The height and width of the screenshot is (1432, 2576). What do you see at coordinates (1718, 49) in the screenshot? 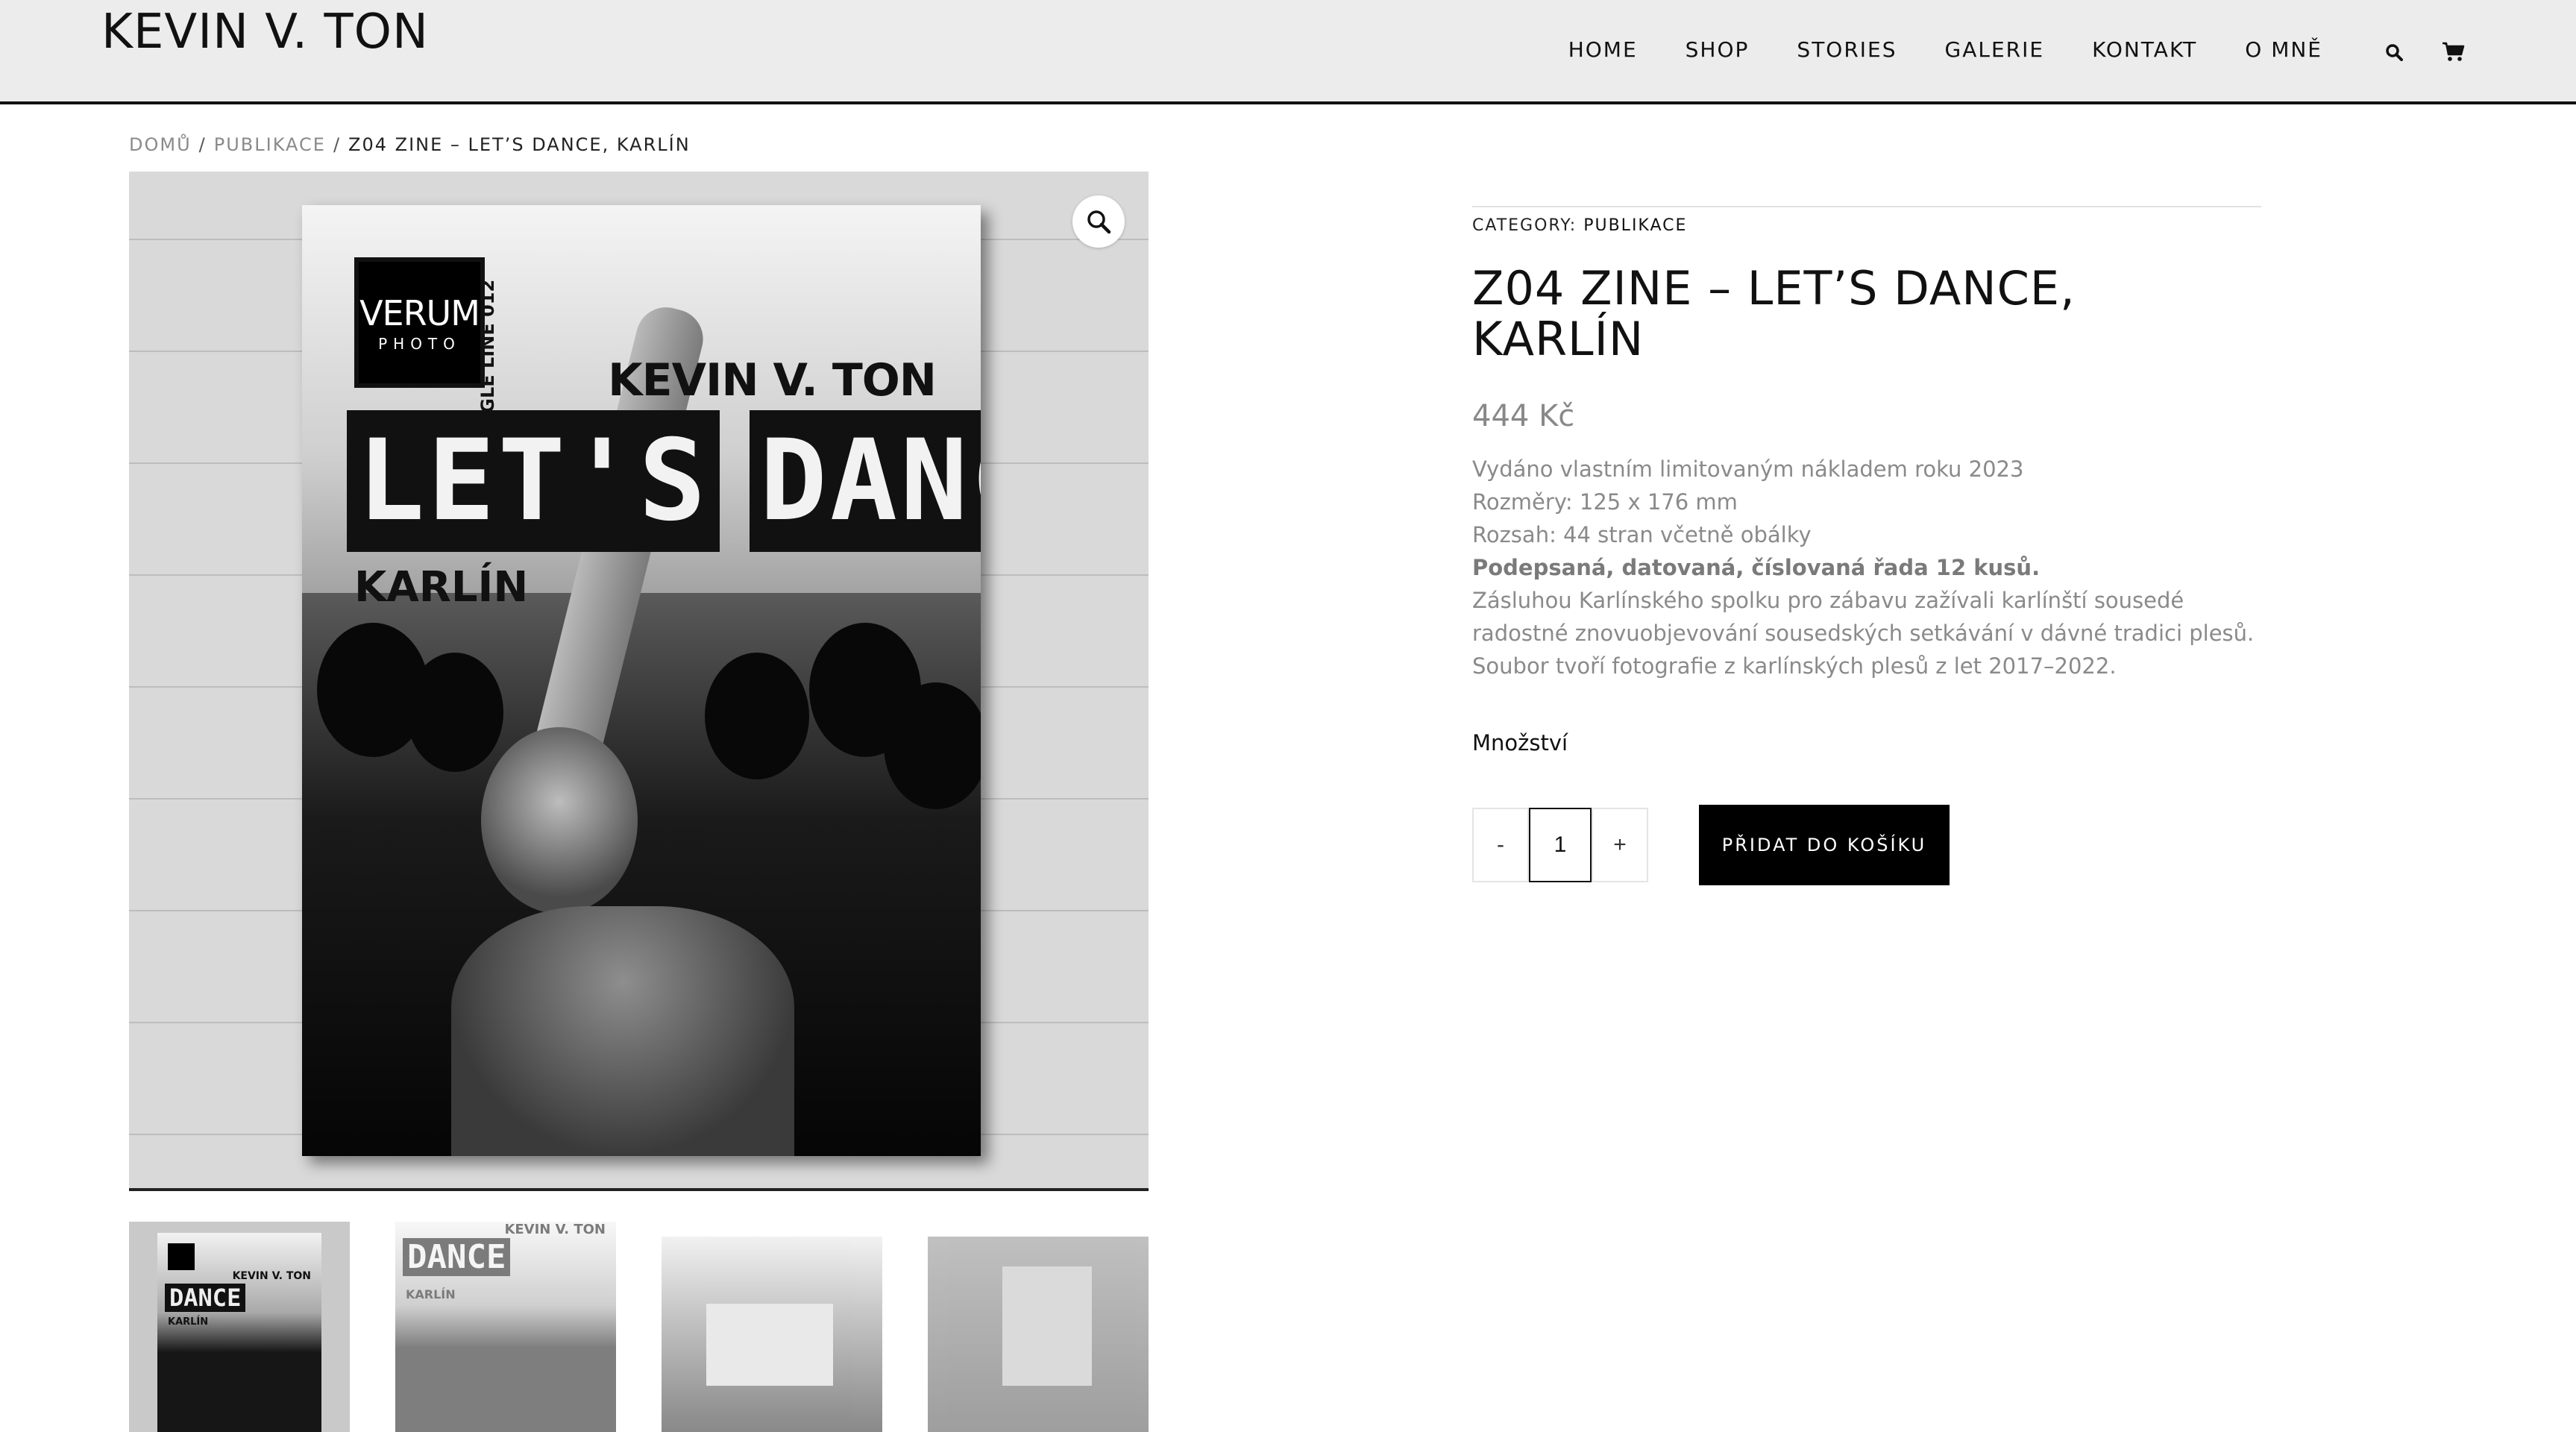
I see `nav-shop: SHOP` at bounding box center [1718, 49].